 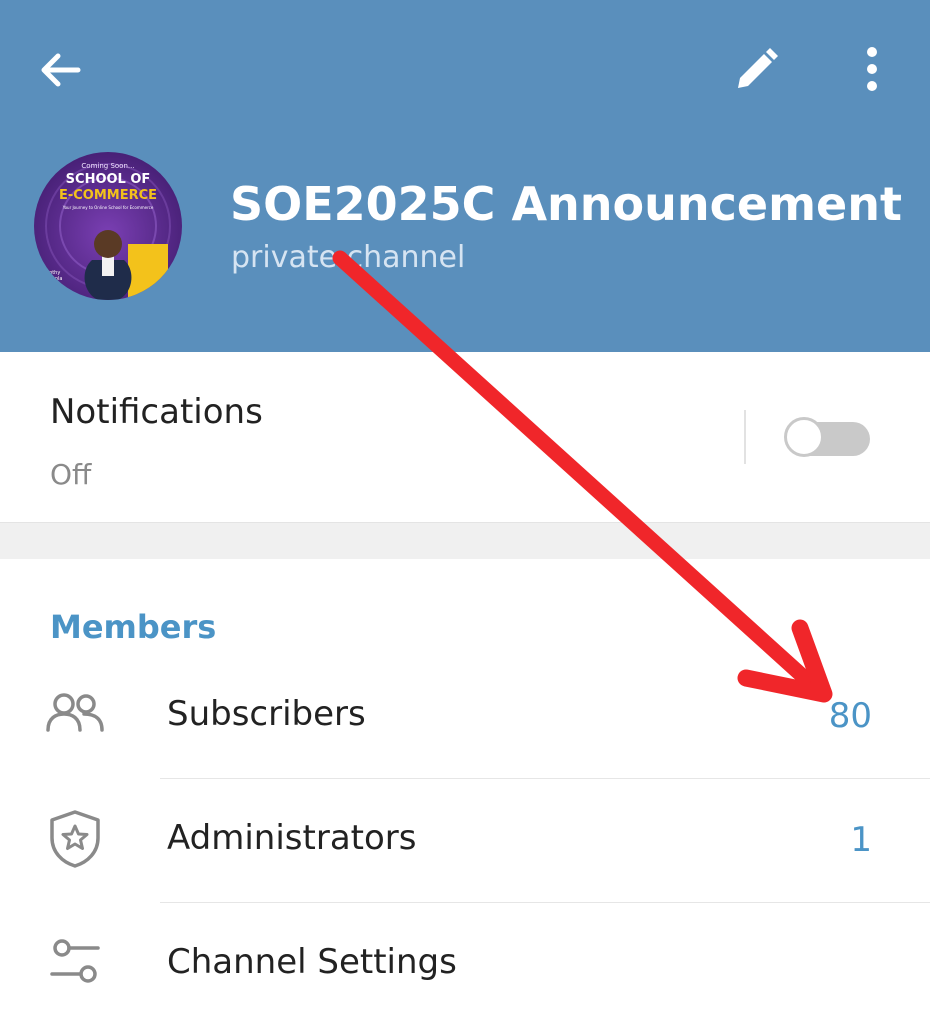 I want to click on channel-title: SOE2025C Announcement Gro, so click(x=570, y=204).